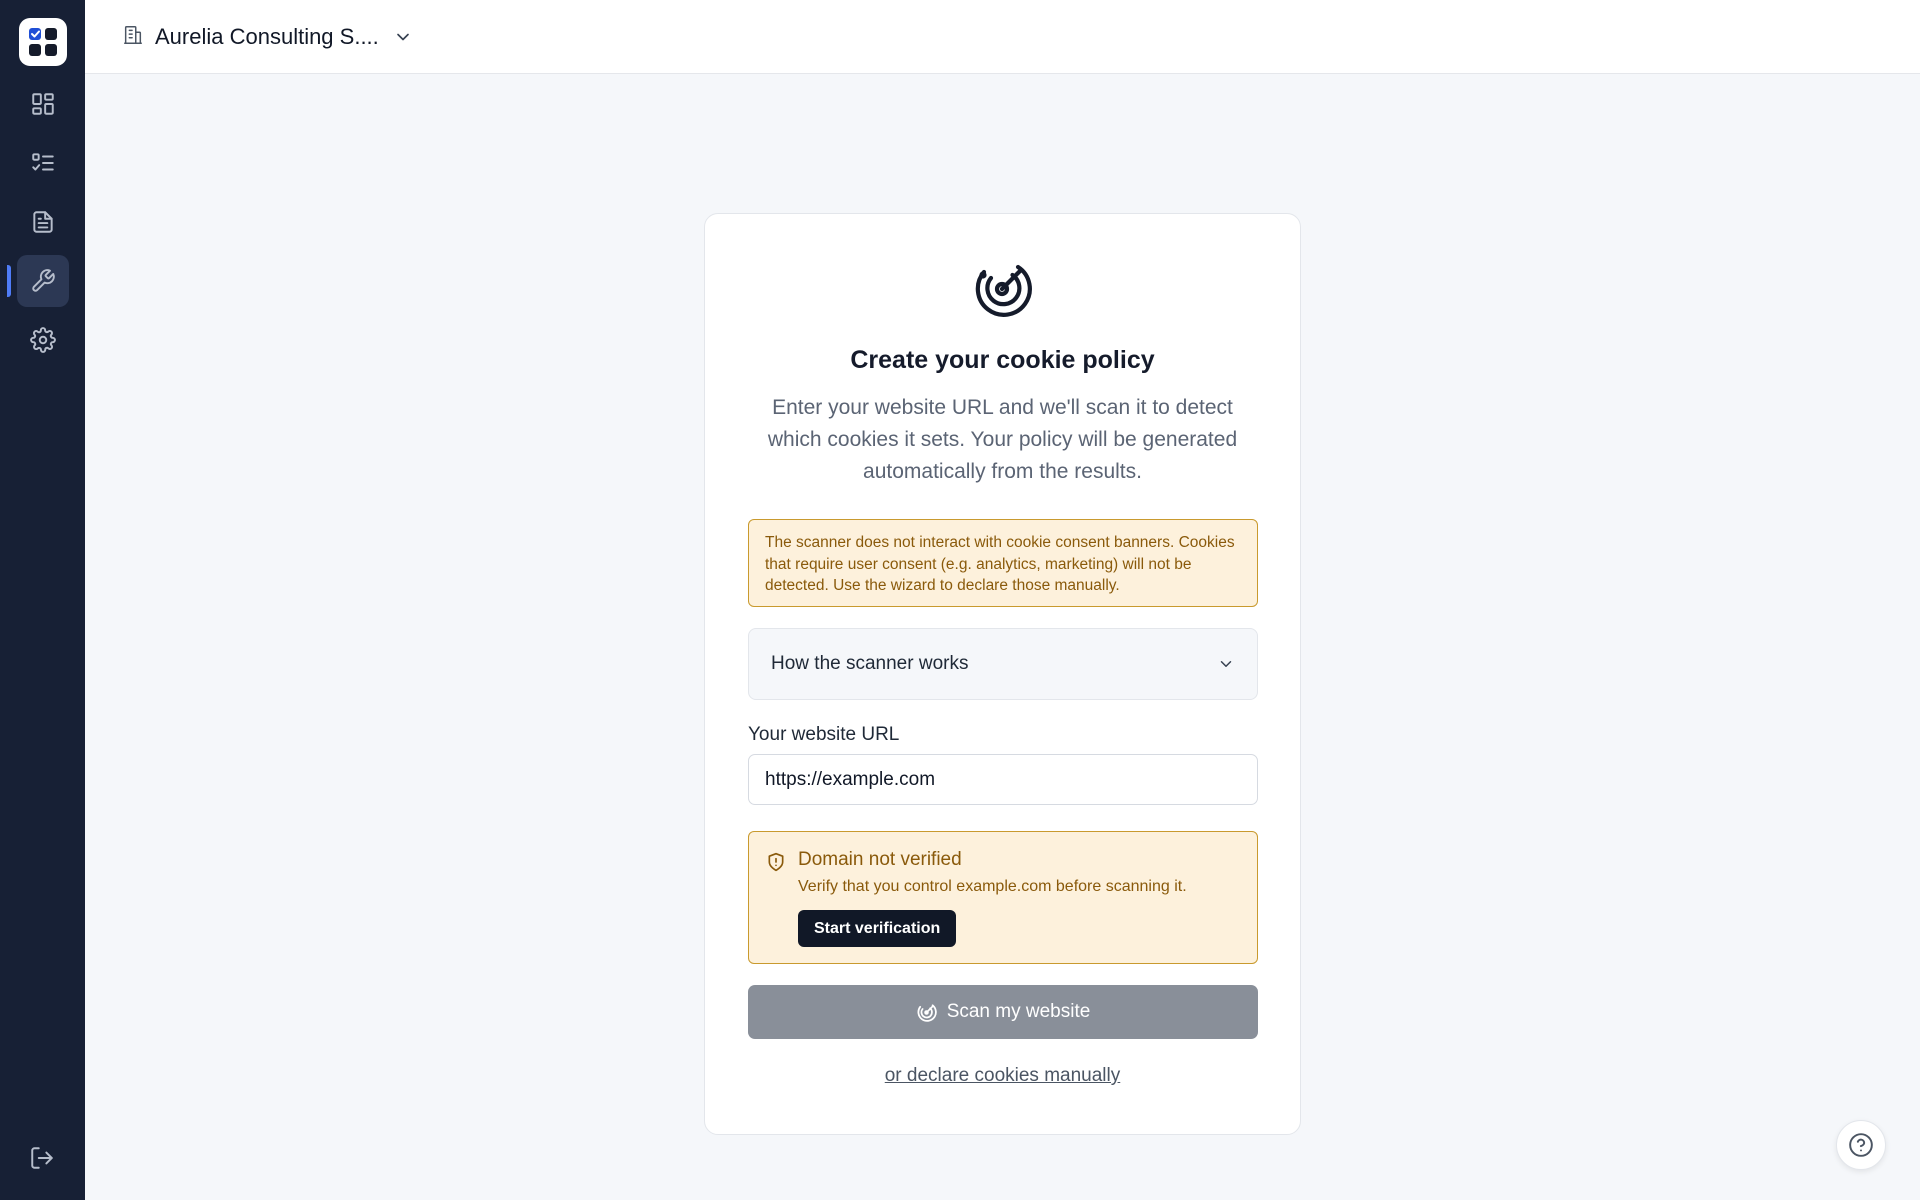  I want to click on page-title: Create your cookie policy, so click(1002, 360).